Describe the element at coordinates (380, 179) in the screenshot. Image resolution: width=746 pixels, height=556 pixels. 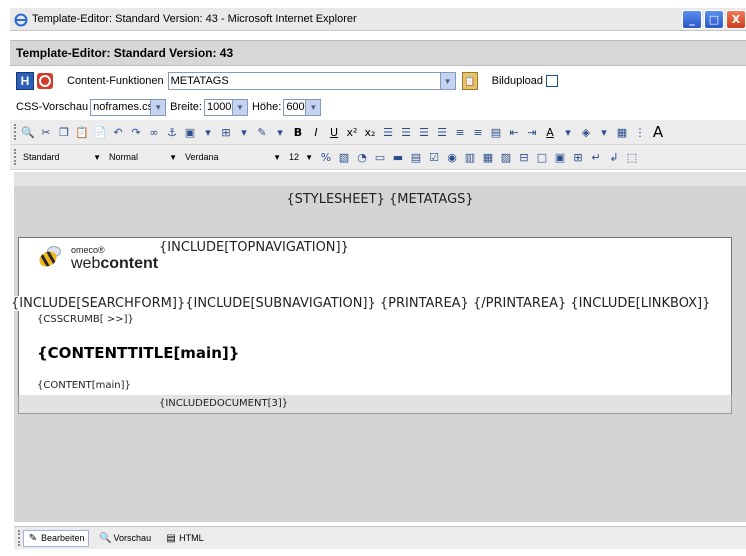
I see `editor-status-strip` at that location.